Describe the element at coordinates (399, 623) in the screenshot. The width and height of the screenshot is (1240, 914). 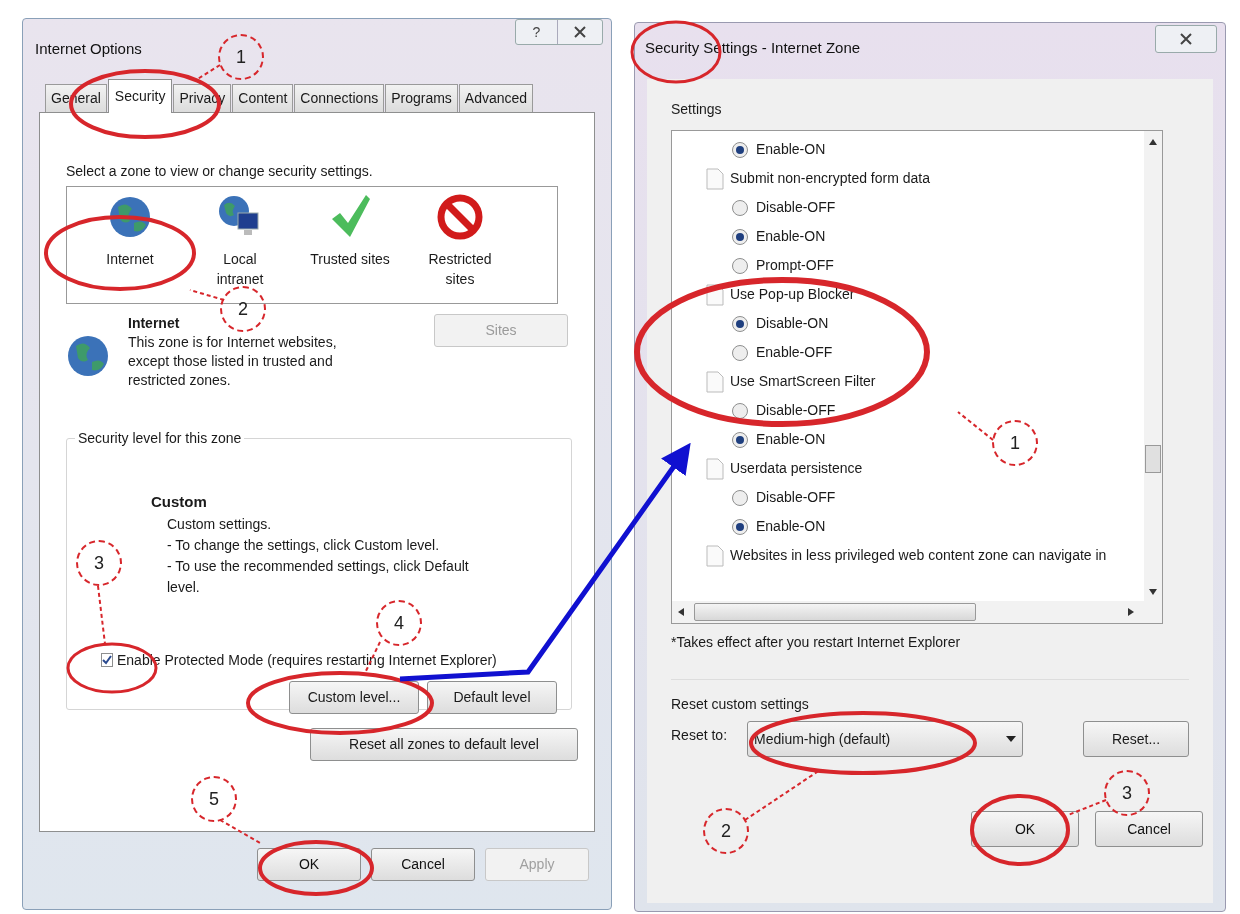
I see `callout-number: 4` at that location.